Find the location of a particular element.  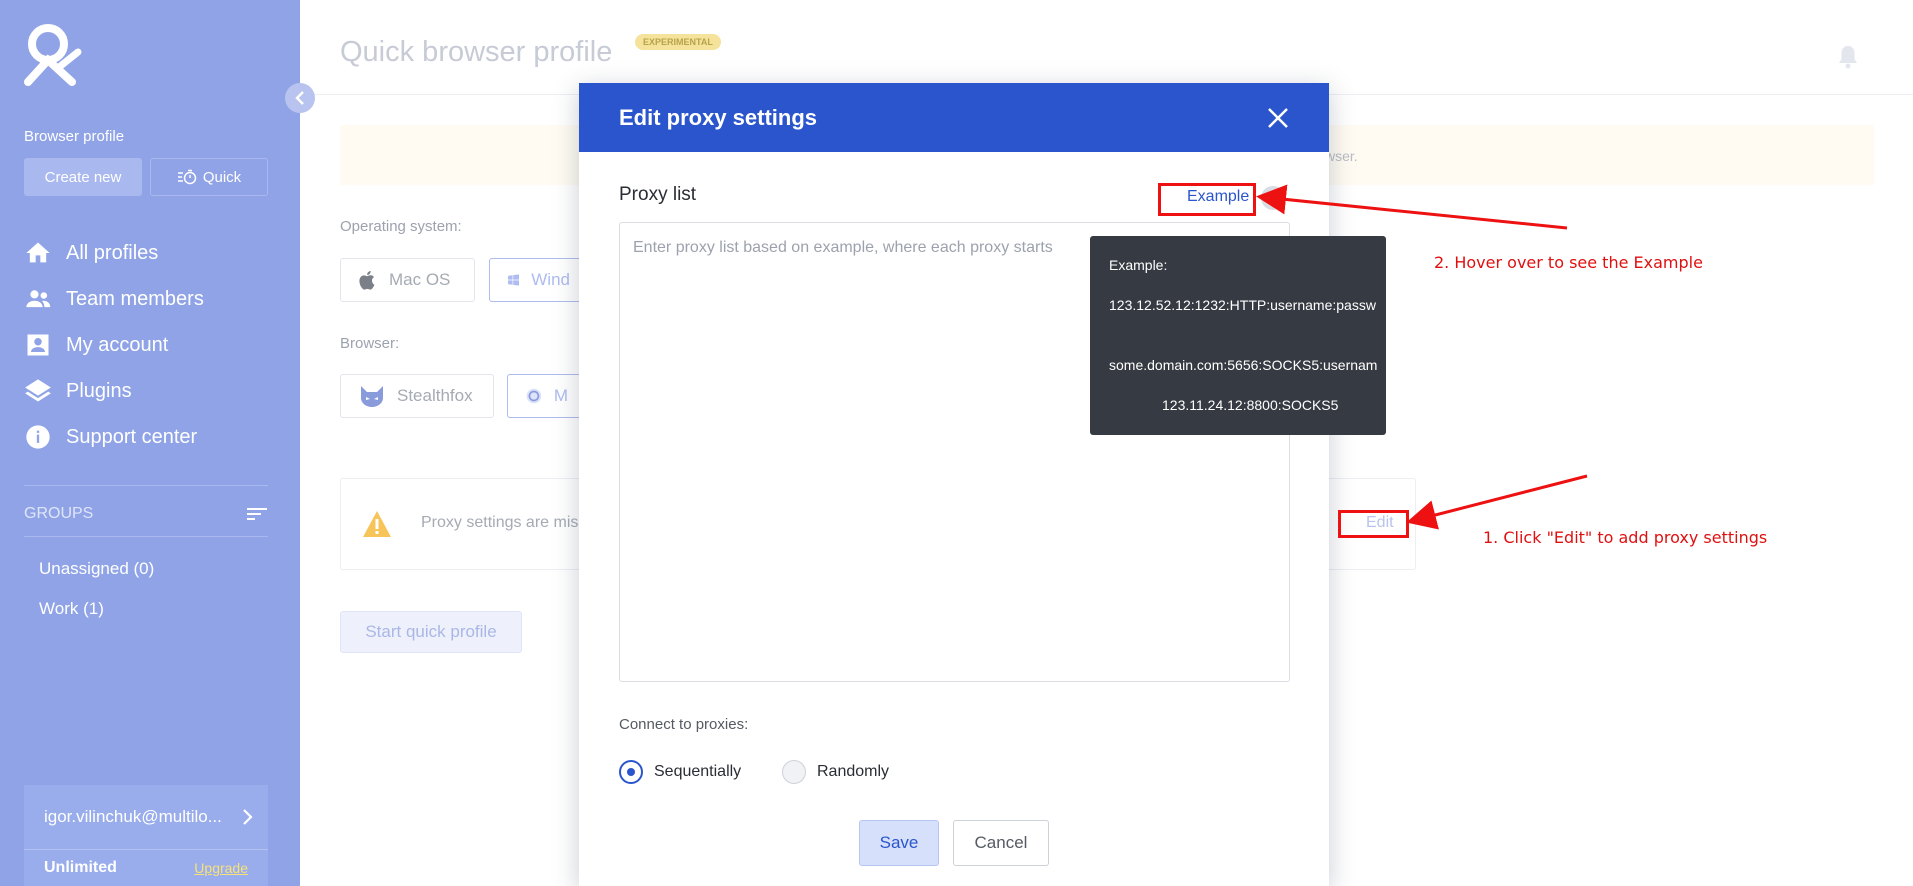

sidebar-item-label: Support center is located at coordinates (132, 436).